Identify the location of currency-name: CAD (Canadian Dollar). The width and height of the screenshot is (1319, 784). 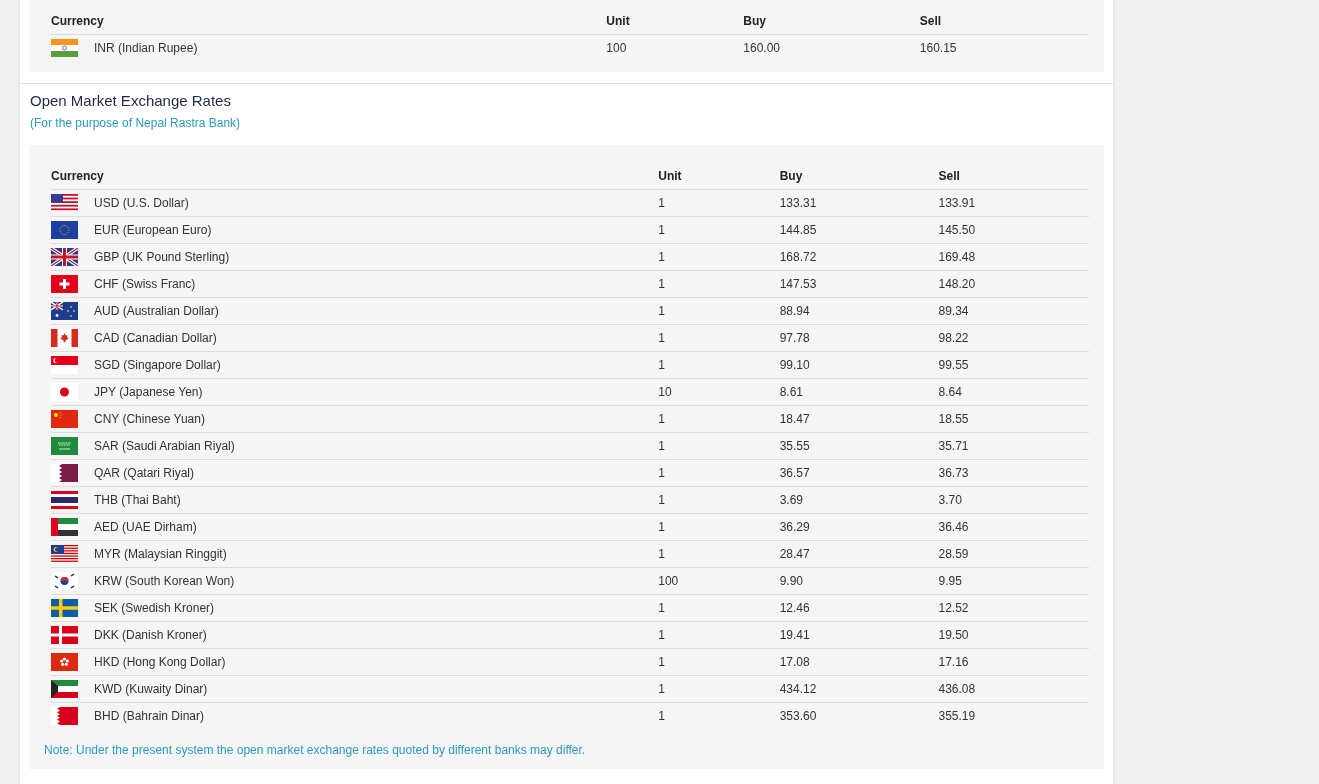
(155, 338).